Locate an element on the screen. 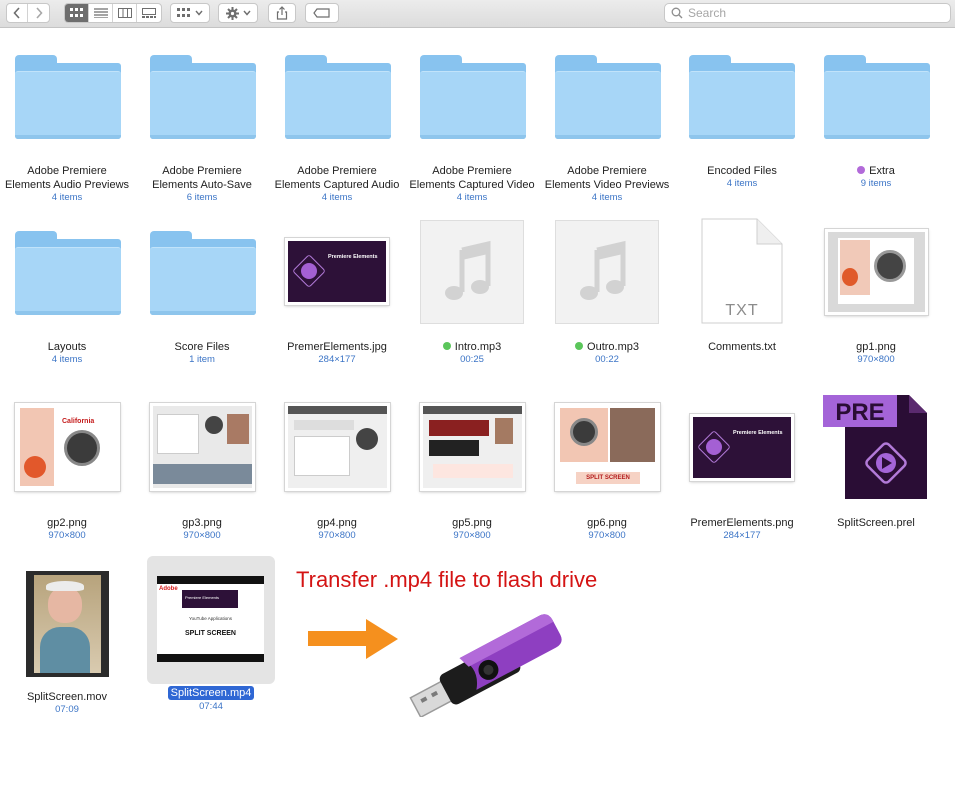 This screenshot has width=955, height=800. item-meta: 1 item is located at coordinates (202, 359).